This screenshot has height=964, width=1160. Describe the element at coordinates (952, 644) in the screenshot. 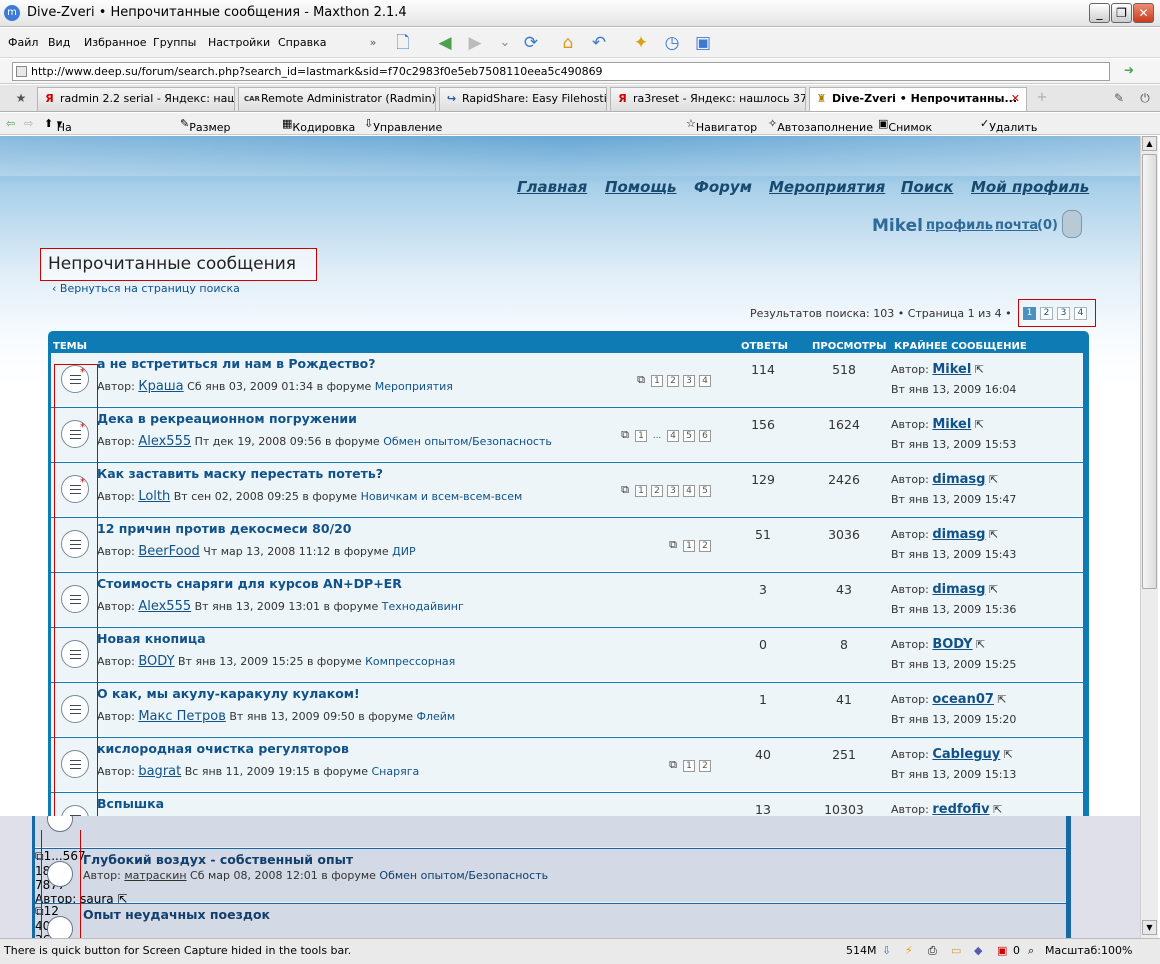

I see `last-post-author: BODY` at that location.